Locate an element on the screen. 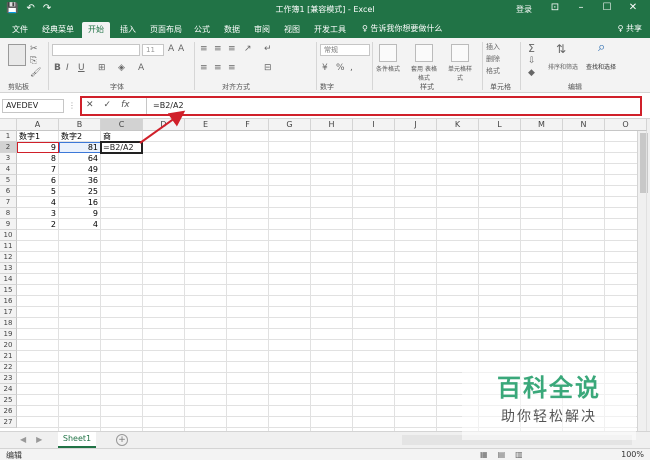 The image size is (650, 460). column-header-f: F is located at coordinates (248, 125).